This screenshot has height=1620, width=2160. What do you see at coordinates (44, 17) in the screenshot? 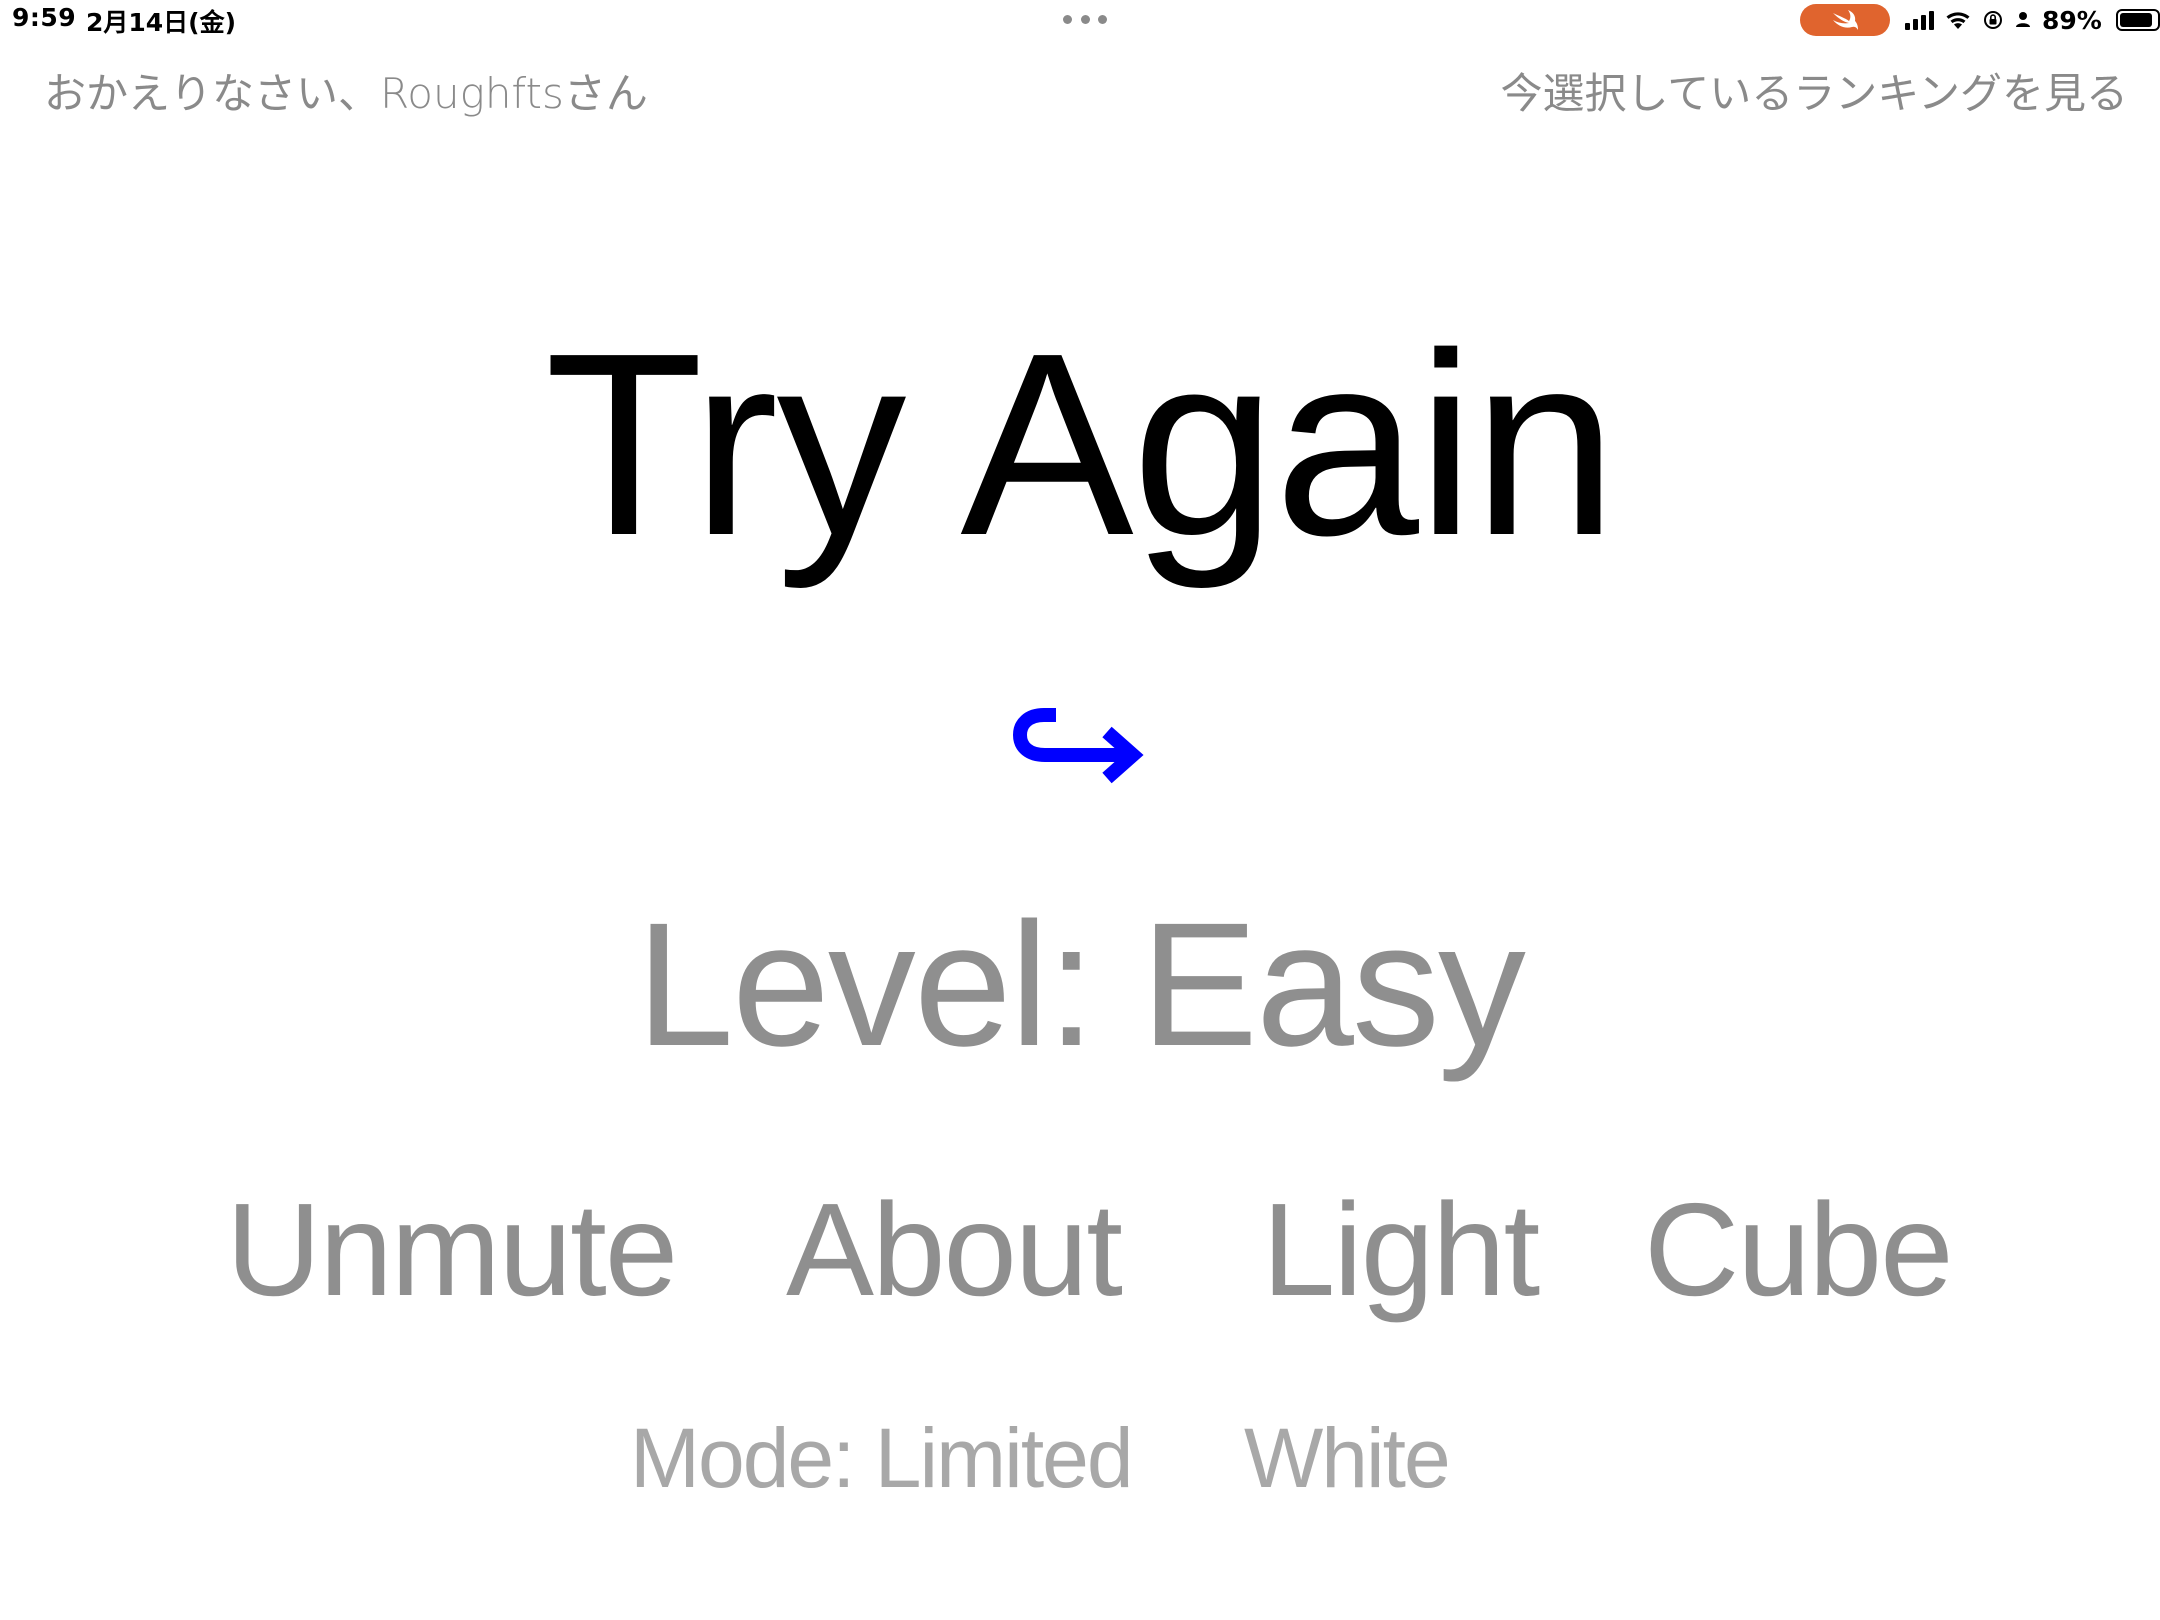
I see `status-time: 9:59` at bounding box center [44, 17].